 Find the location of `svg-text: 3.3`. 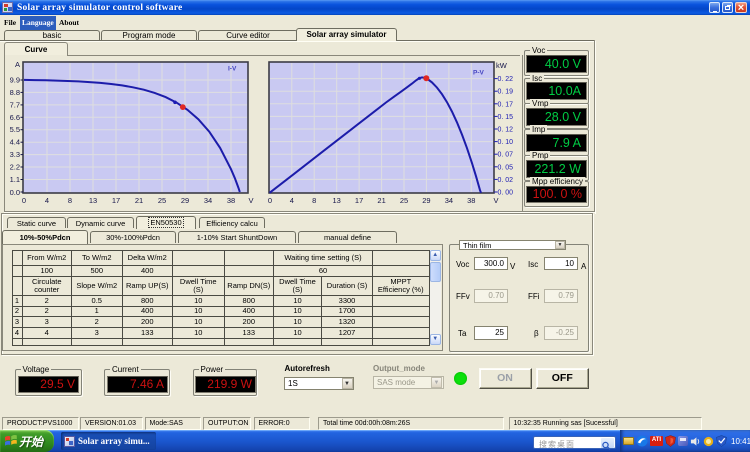

svg-text: 3.3 is located at coordinates (15, 154).